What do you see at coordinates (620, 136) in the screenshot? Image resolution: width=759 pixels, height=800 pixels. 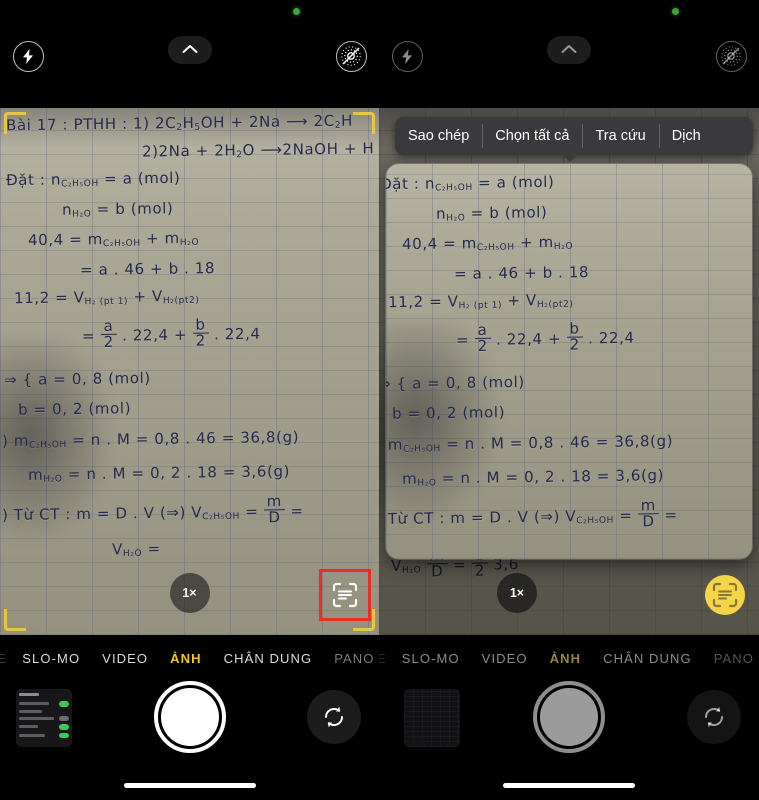 I see `menu-item-look-up: Tra cứu` at bounding box center [620, 136].